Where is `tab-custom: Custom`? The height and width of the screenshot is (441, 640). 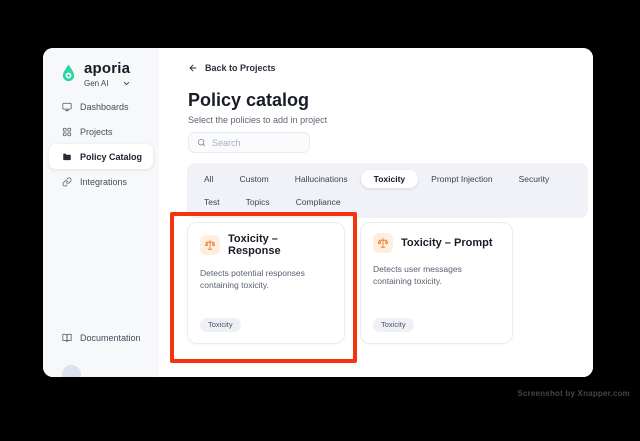 tab-custom: Custom is located at coordinates (253, 179).